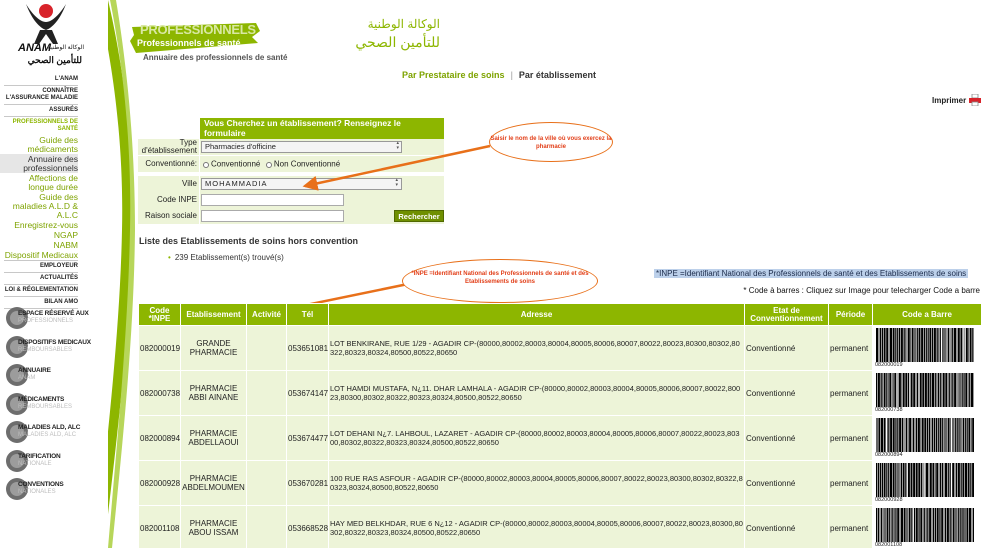 The width and height of the screenshot is (1000, 548). I want to click on subnav-nabm: NABM, so click(41, 245).